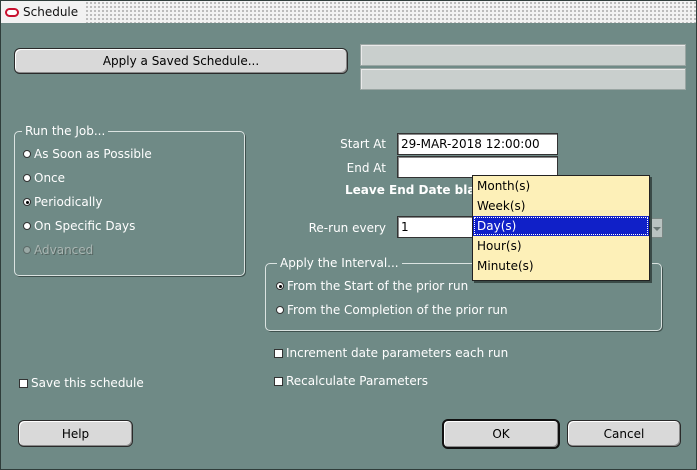  Describe the element at coordinates (12, 12) in the screenshot. I see `oracle-logo-icon` at that location.